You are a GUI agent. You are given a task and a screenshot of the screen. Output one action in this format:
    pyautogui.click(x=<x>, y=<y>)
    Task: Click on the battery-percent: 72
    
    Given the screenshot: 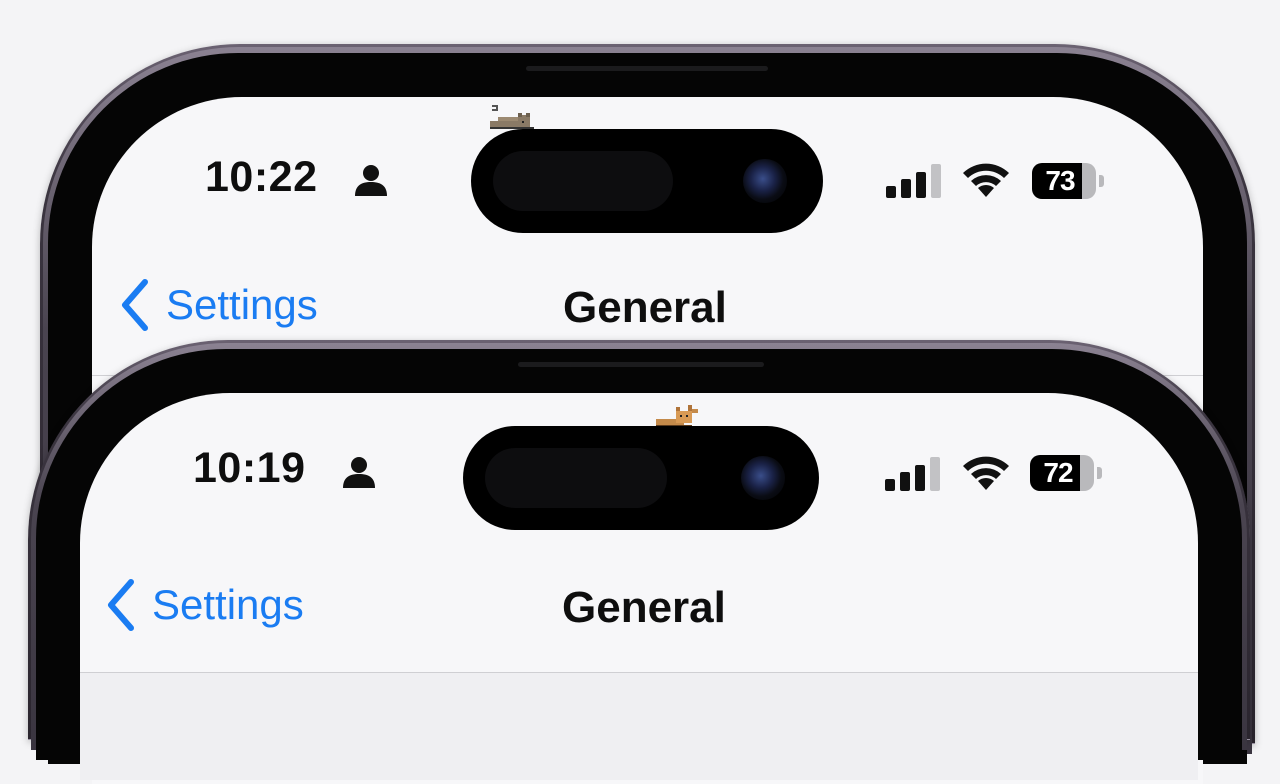 What is the action you would take?
    pyautogui.click(x=1058, y=472)
    